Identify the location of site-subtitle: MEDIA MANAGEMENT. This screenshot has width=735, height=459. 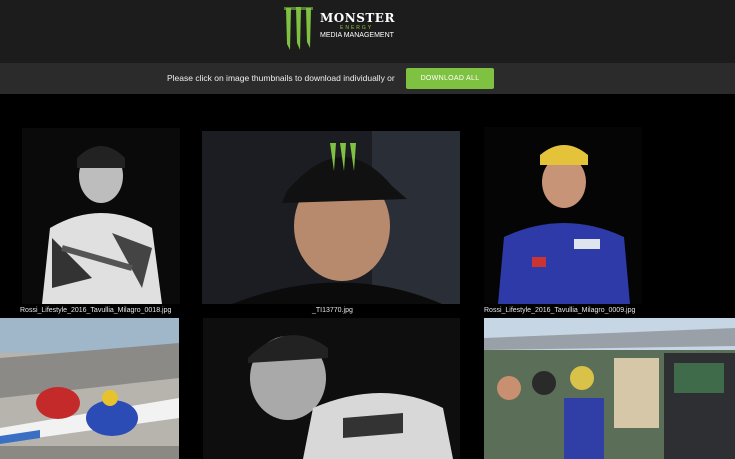
(357, 35).